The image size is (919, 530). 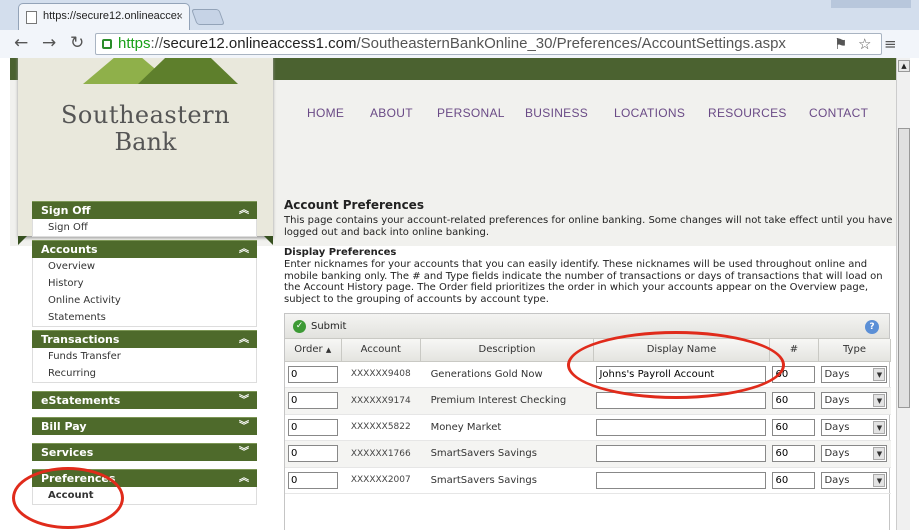 I want to click on scroll-up-arrow-icon: ▲, so click(x=904, y=66).